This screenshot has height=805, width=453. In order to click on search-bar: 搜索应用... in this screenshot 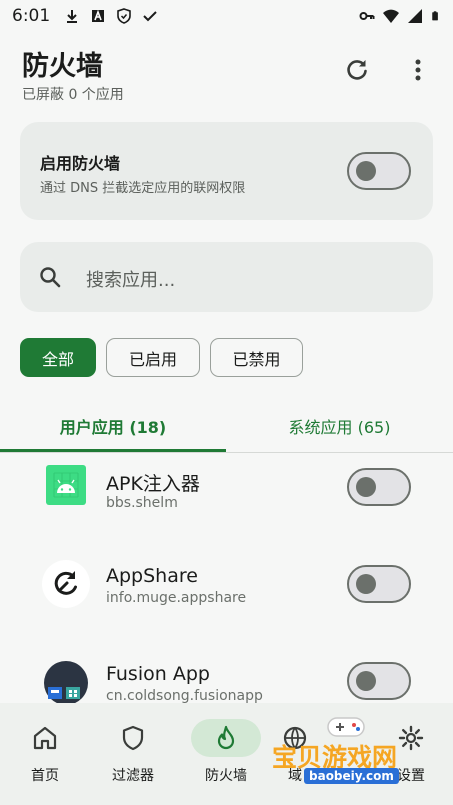, I will do `click(226, 277)`.